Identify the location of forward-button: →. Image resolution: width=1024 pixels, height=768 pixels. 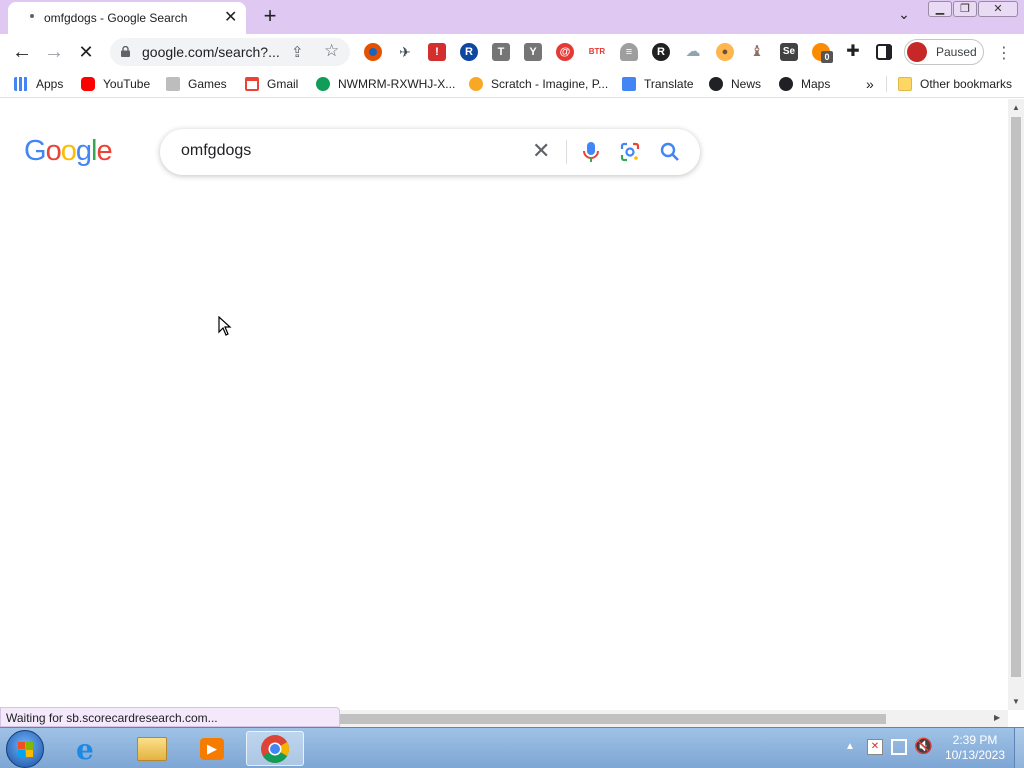
(54, 52).